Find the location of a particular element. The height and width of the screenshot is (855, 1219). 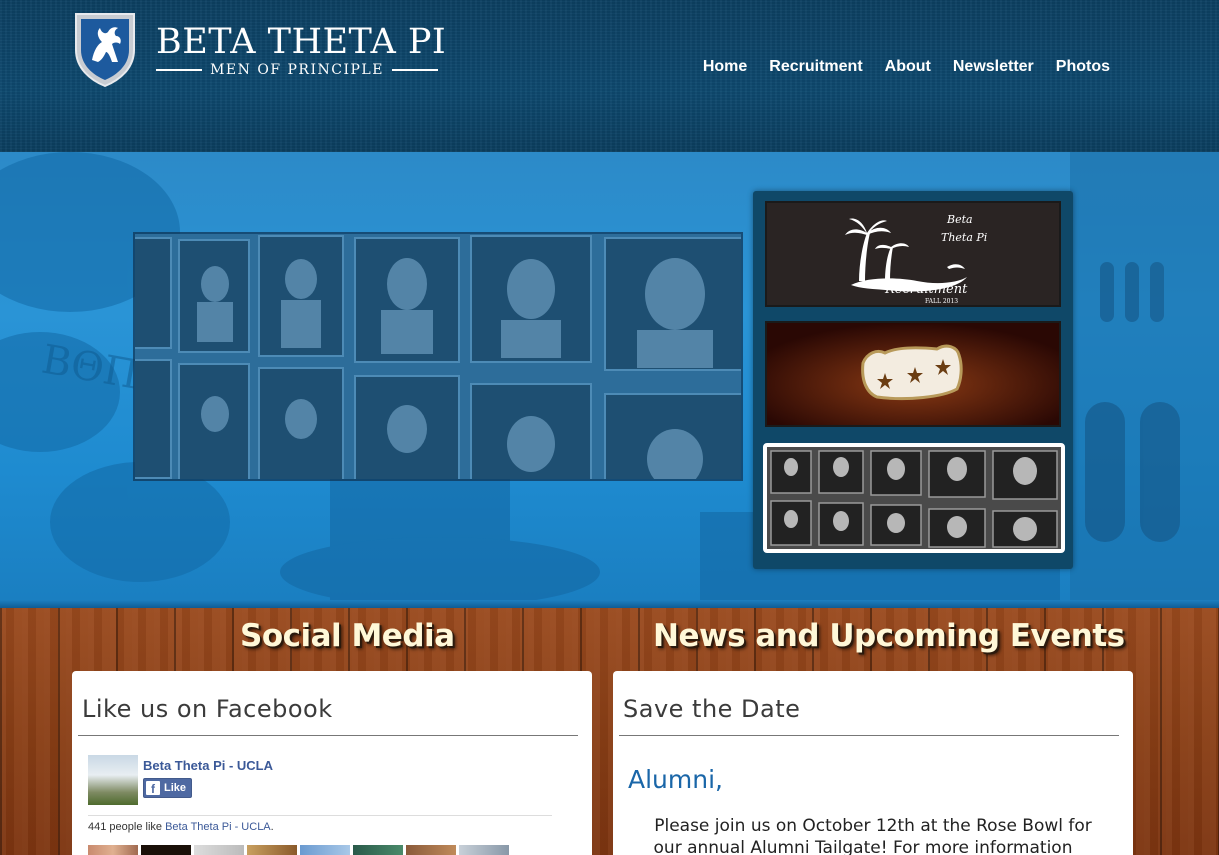

news-card-title: Save the Date is located at coordinates (712, 709).